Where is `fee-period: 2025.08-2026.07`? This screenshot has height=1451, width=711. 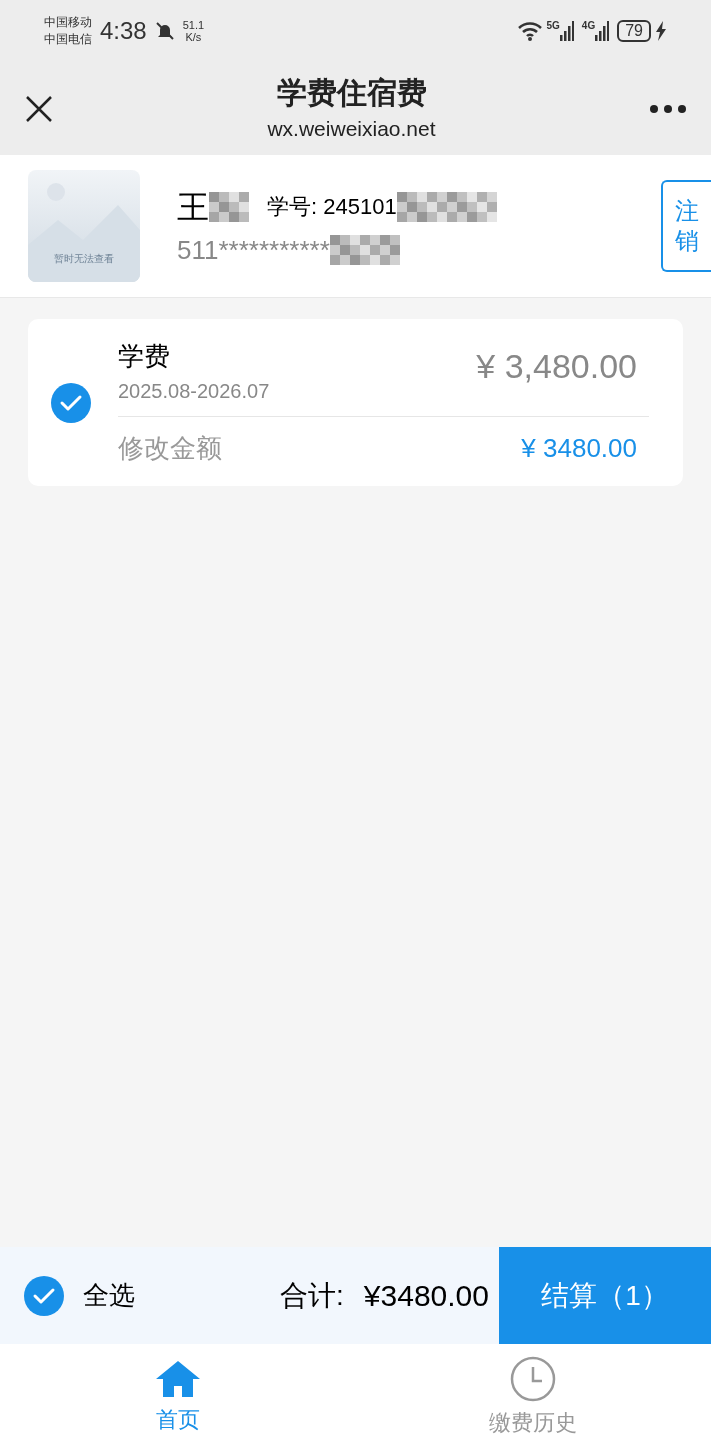 fee-period: 2025.08-2026.07 is located at coordinates (194, 391).